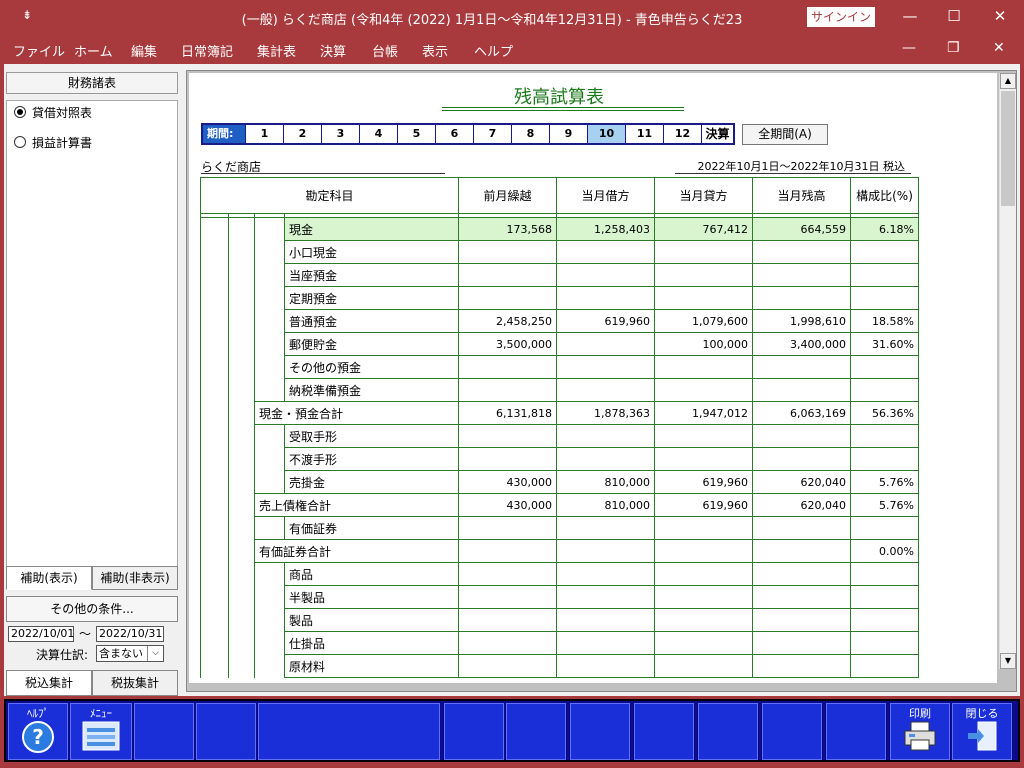 The height and width of the screenshot is (768, 1024). Describe the element at coordinates (20, 142) in the screenshot. I see `radio-off-icon` at that location.